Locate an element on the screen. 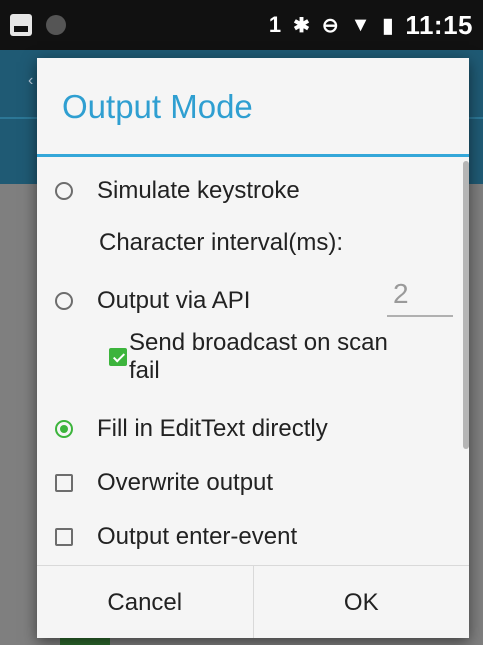 The width and height of the screenshot is (483, 645). option-simulate-keystroke: Simulate keystroke is located at coordinates (177, 191).